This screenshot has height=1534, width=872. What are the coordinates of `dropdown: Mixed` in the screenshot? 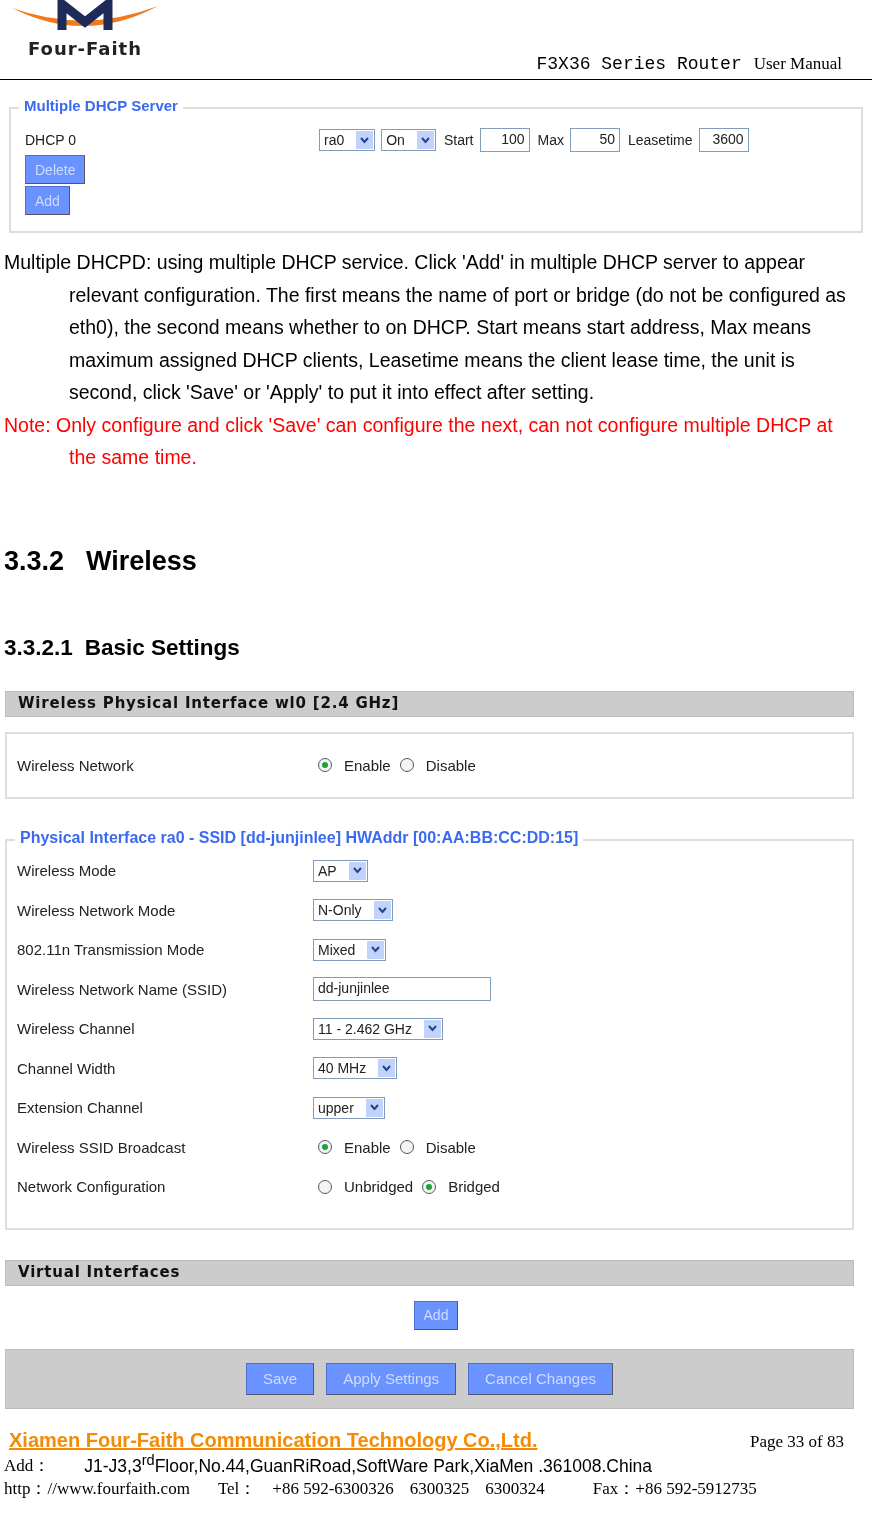 It's located at (350, 949).